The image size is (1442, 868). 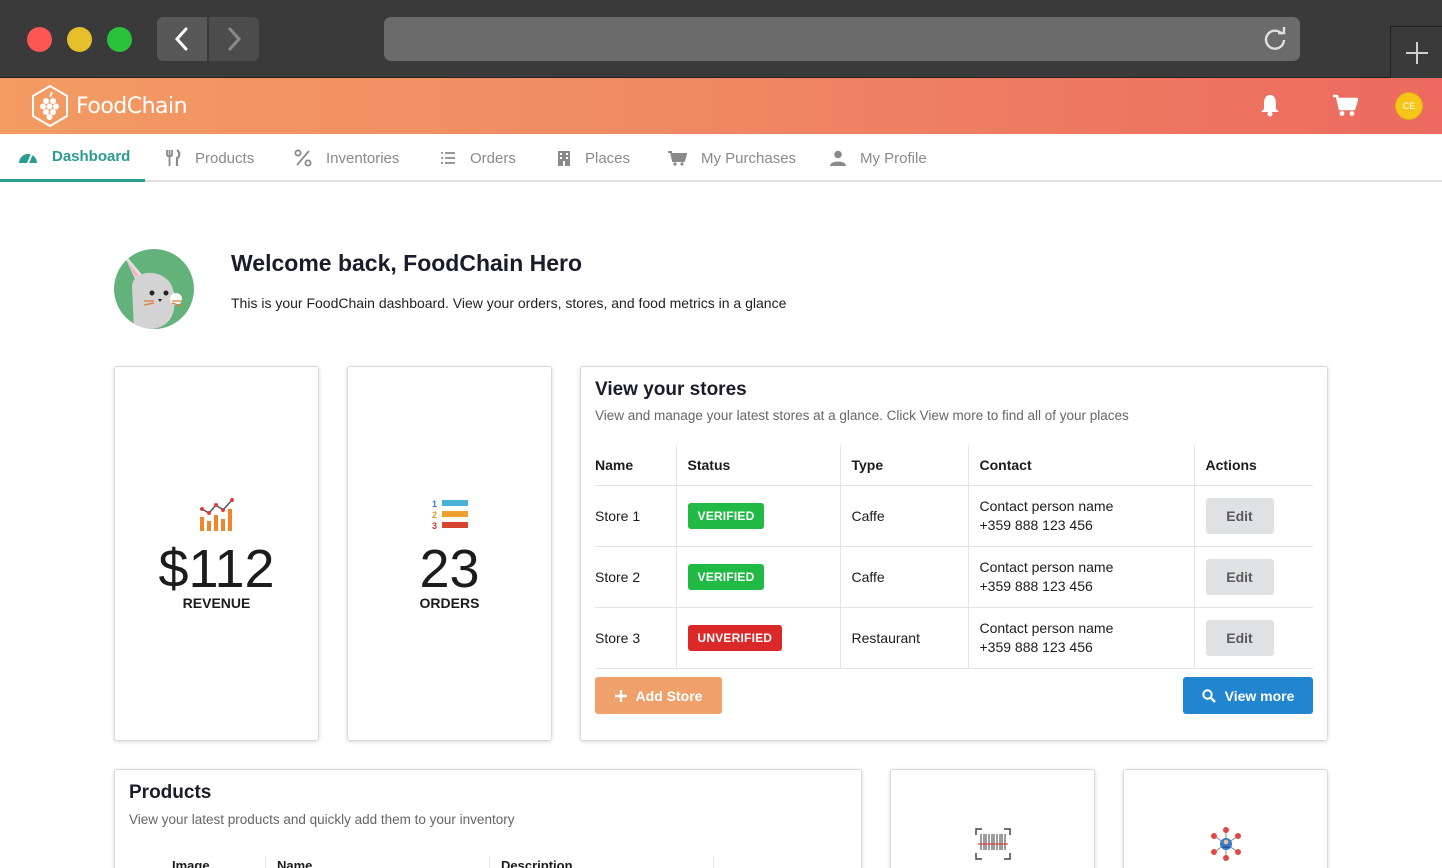 I want to click on tab-label: Orders, so click(x=493, y=158).